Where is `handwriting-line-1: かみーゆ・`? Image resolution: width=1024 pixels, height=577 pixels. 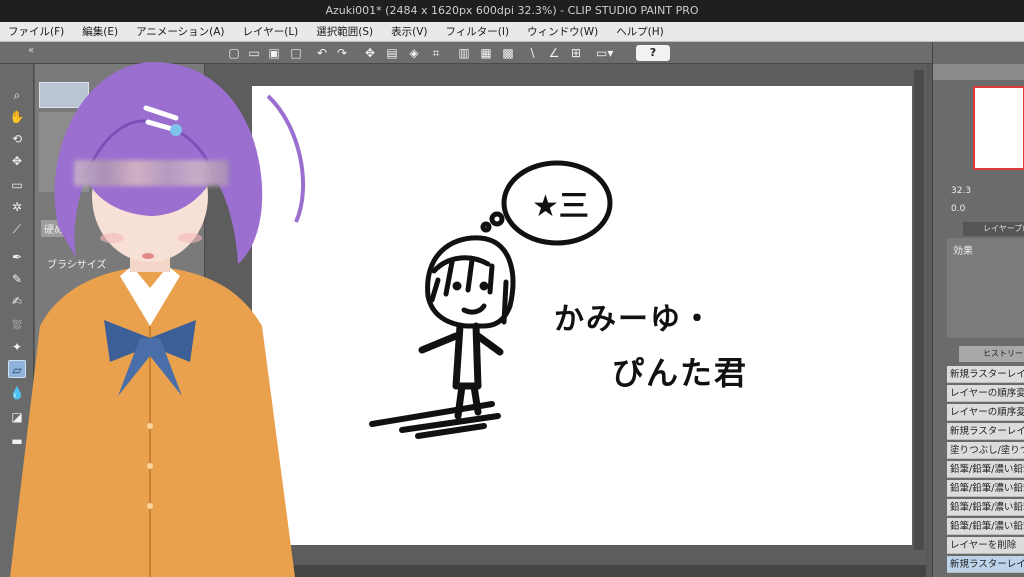 handwriting-line-1: かみーゆ・ is located at coordinates (634, 319).